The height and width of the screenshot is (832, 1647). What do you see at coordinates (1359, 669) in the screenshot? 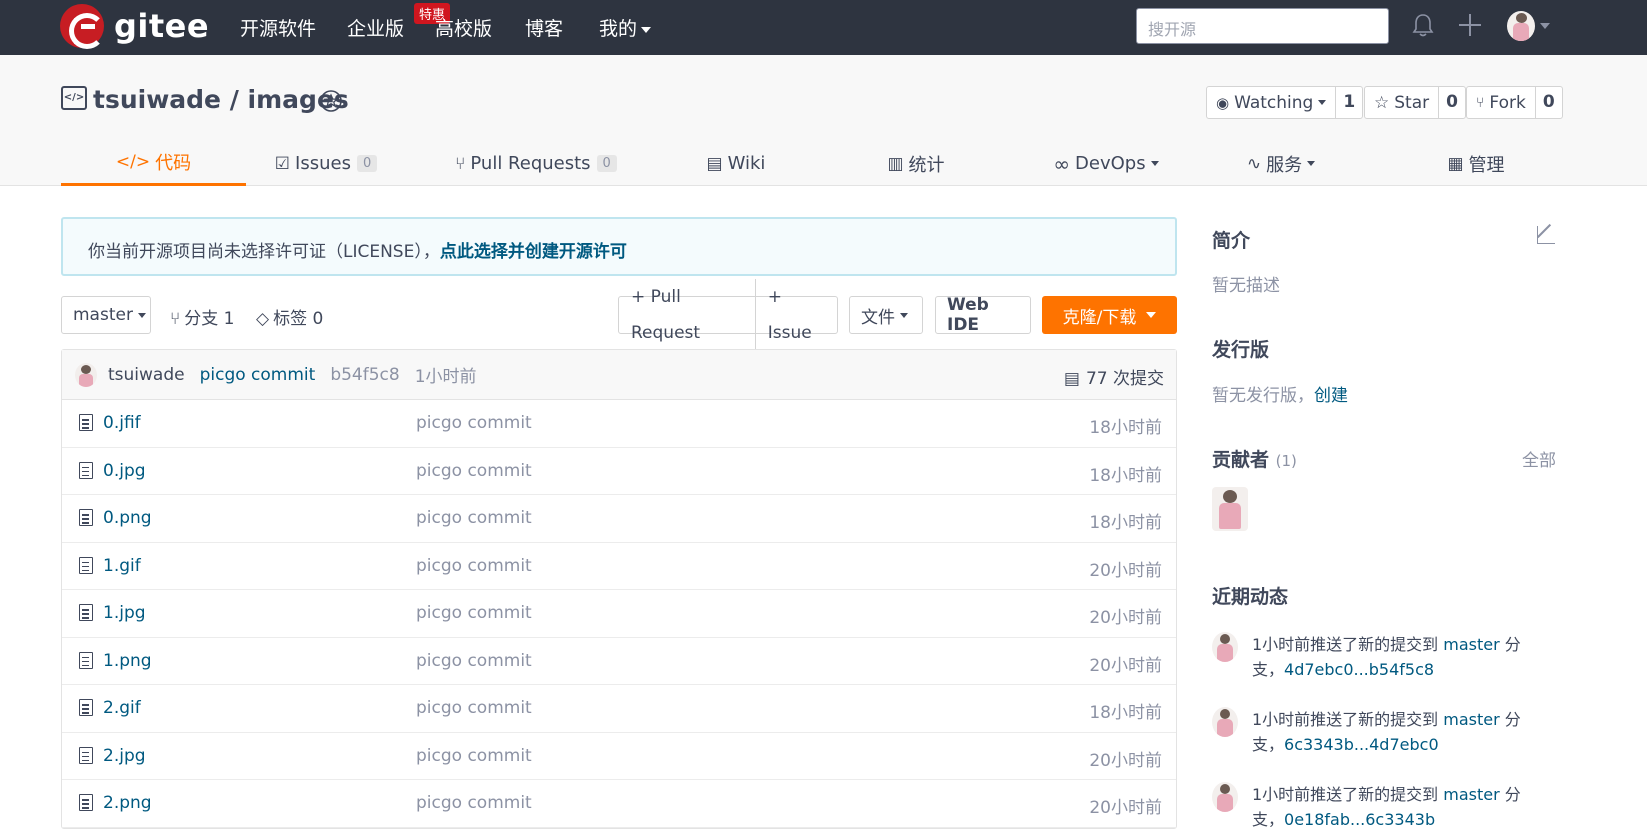
I see `activity-commit-range-link: 4d7ebc0...b54f5c8` at bounding box center [1359, 669].